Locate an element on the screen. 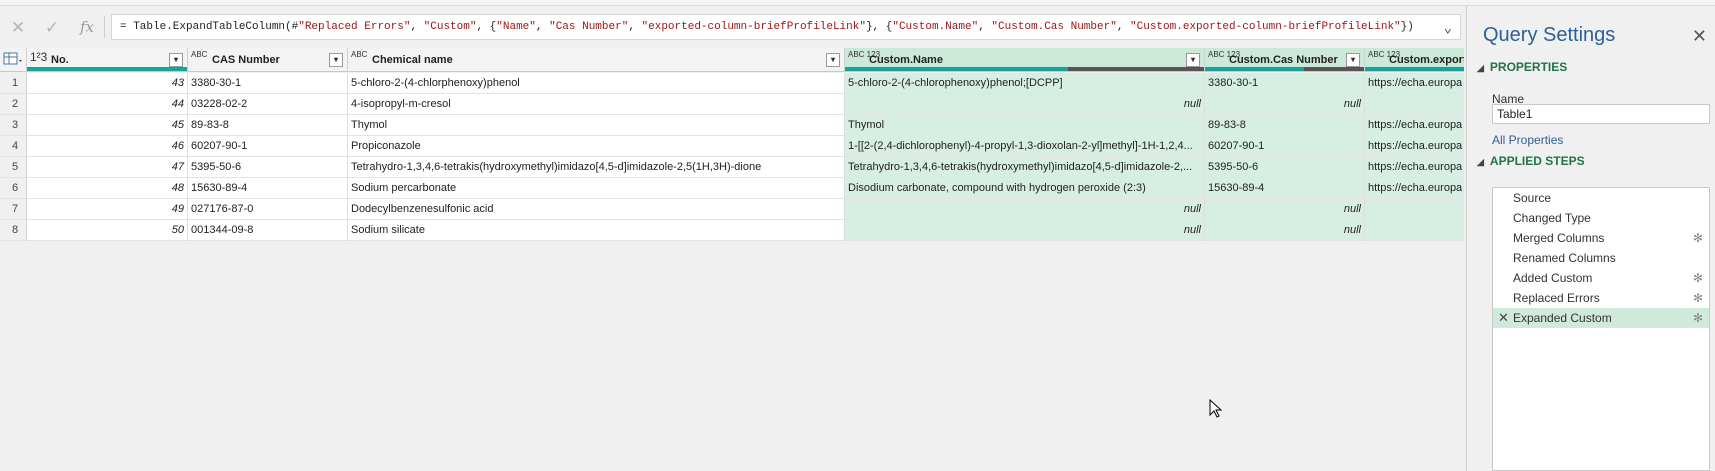 Image resolution: width=1715 pixels, height=471 pixels. table-cell: 47 is located at coordinates (107, 167).